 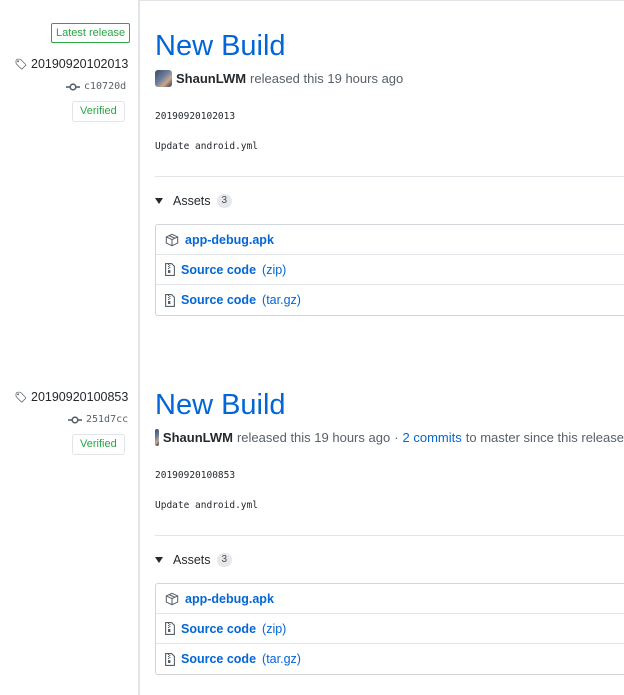 I want to click on release-body-line: 20190920102013, so click(x=195, y=116).